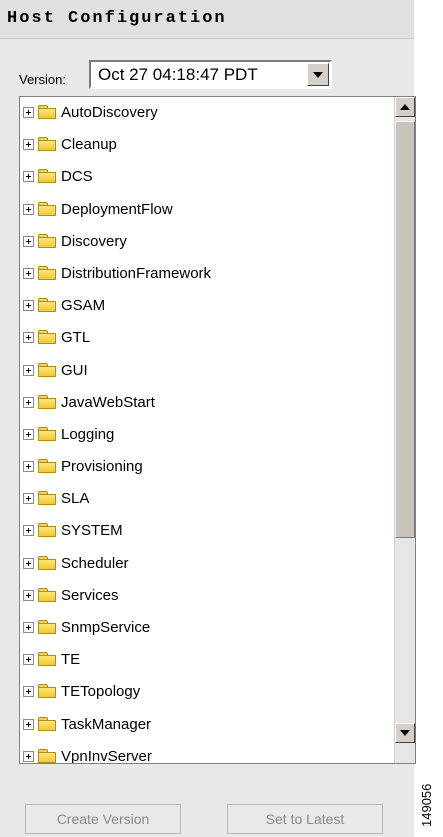 This screenshot has height=837, width=443. What do you see at coordinates (117, 209) in the screenshot?
I see `tree-item-label: DeploymentFlow` at bounding box center [117, 209].